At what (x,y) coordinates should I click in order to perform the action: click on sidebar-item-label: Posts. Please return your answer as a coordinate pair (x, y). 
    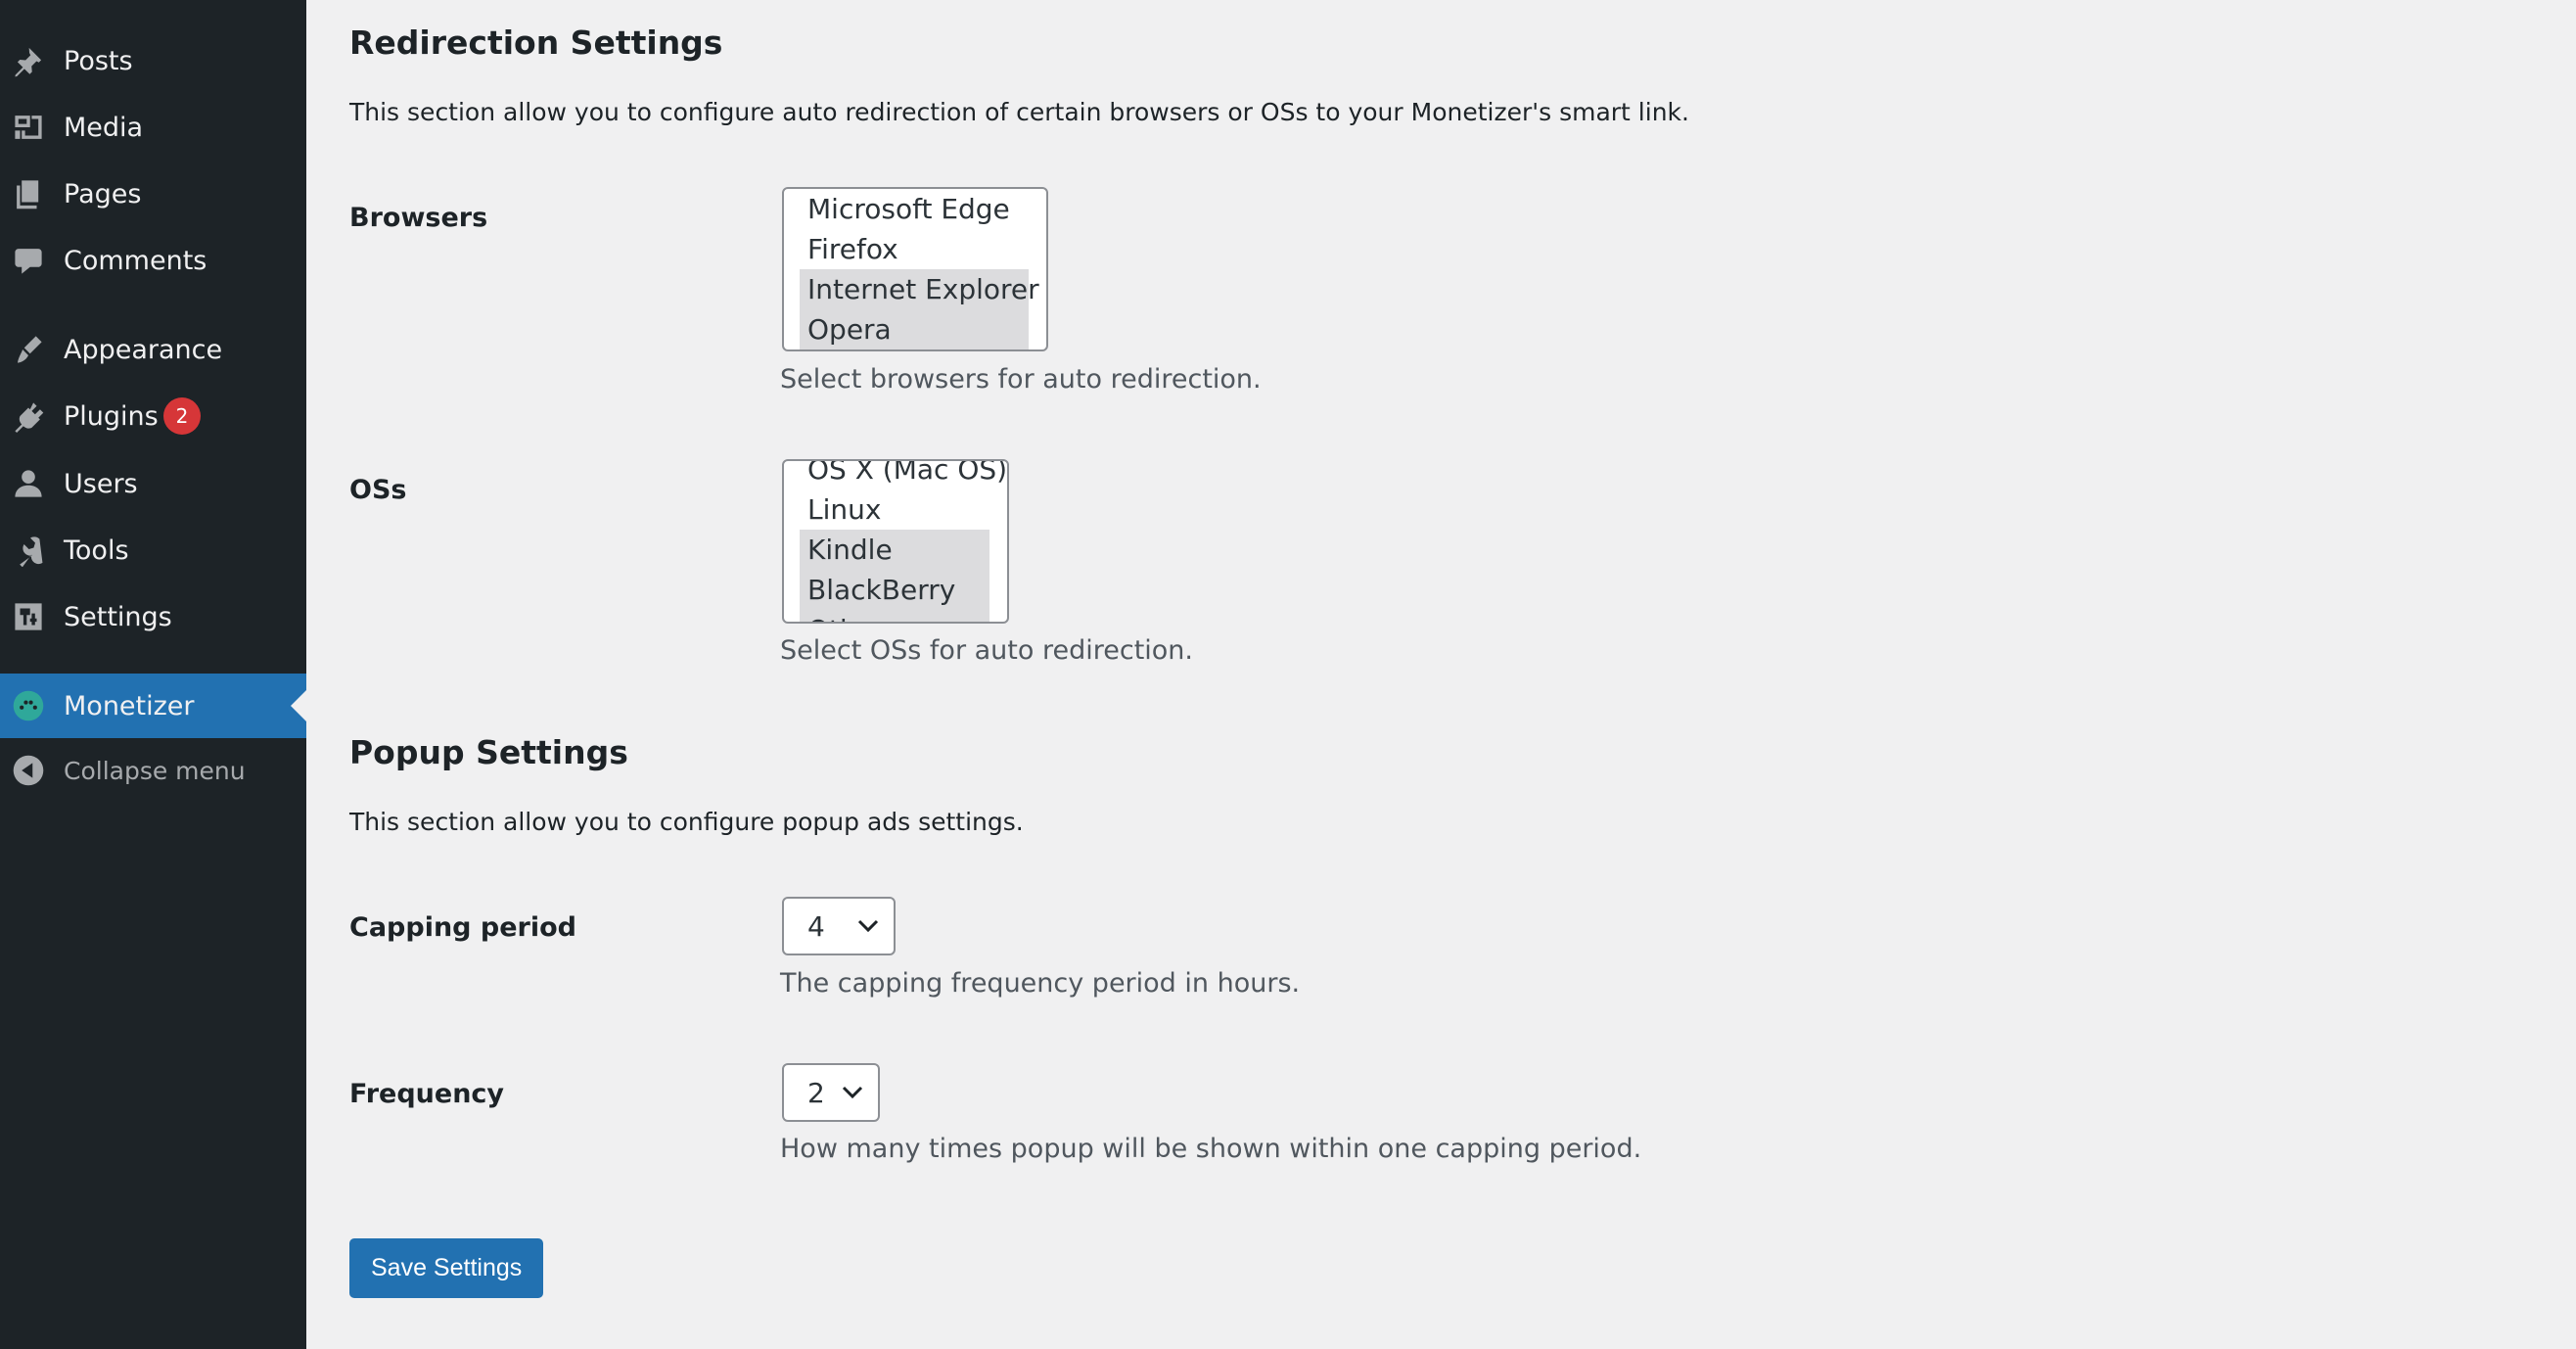
    Looking at the image, I should click on (98, 60).